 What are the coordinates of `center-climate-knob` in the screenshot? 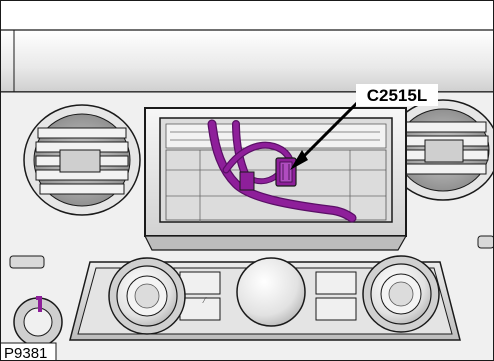 It's located at (271, 292).